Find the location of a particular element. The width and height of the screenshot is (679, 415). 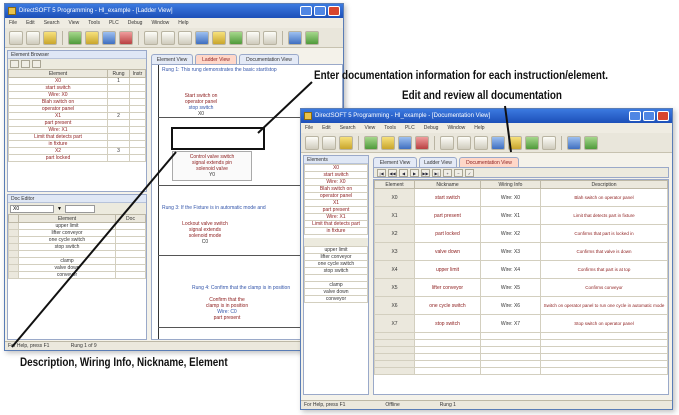

description-cell: Blah switch on operator panel is located at coordinates (604, 197).